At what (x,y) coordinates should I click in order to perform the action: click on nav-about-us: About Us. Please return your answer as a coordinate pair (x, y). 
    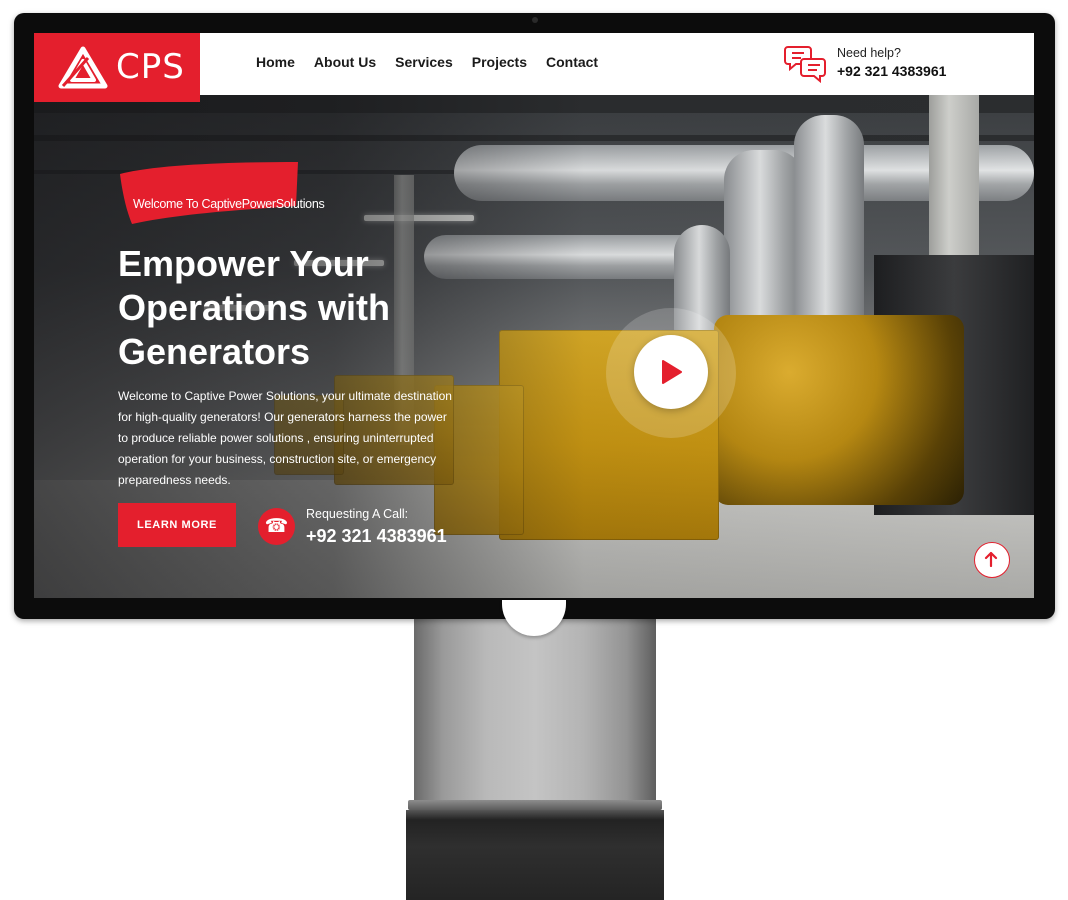
    Looking at the image, I should click on (345, 62).